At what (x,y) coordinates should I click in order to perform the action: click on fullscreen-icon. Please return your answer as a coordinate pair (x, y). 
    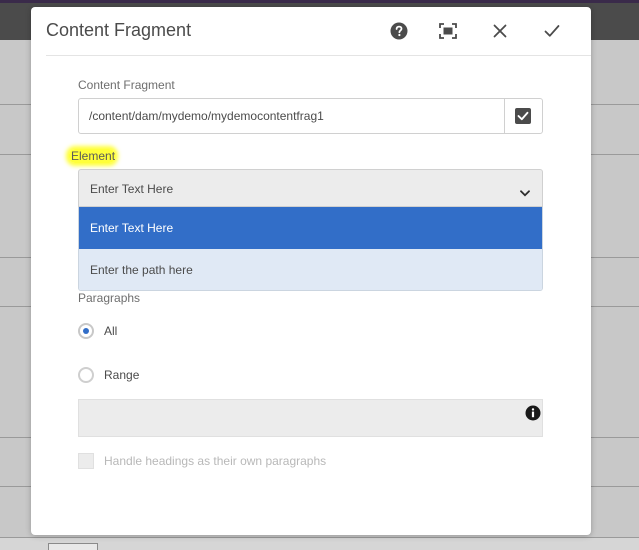
    Looking at the image, I should click on (448, 31).